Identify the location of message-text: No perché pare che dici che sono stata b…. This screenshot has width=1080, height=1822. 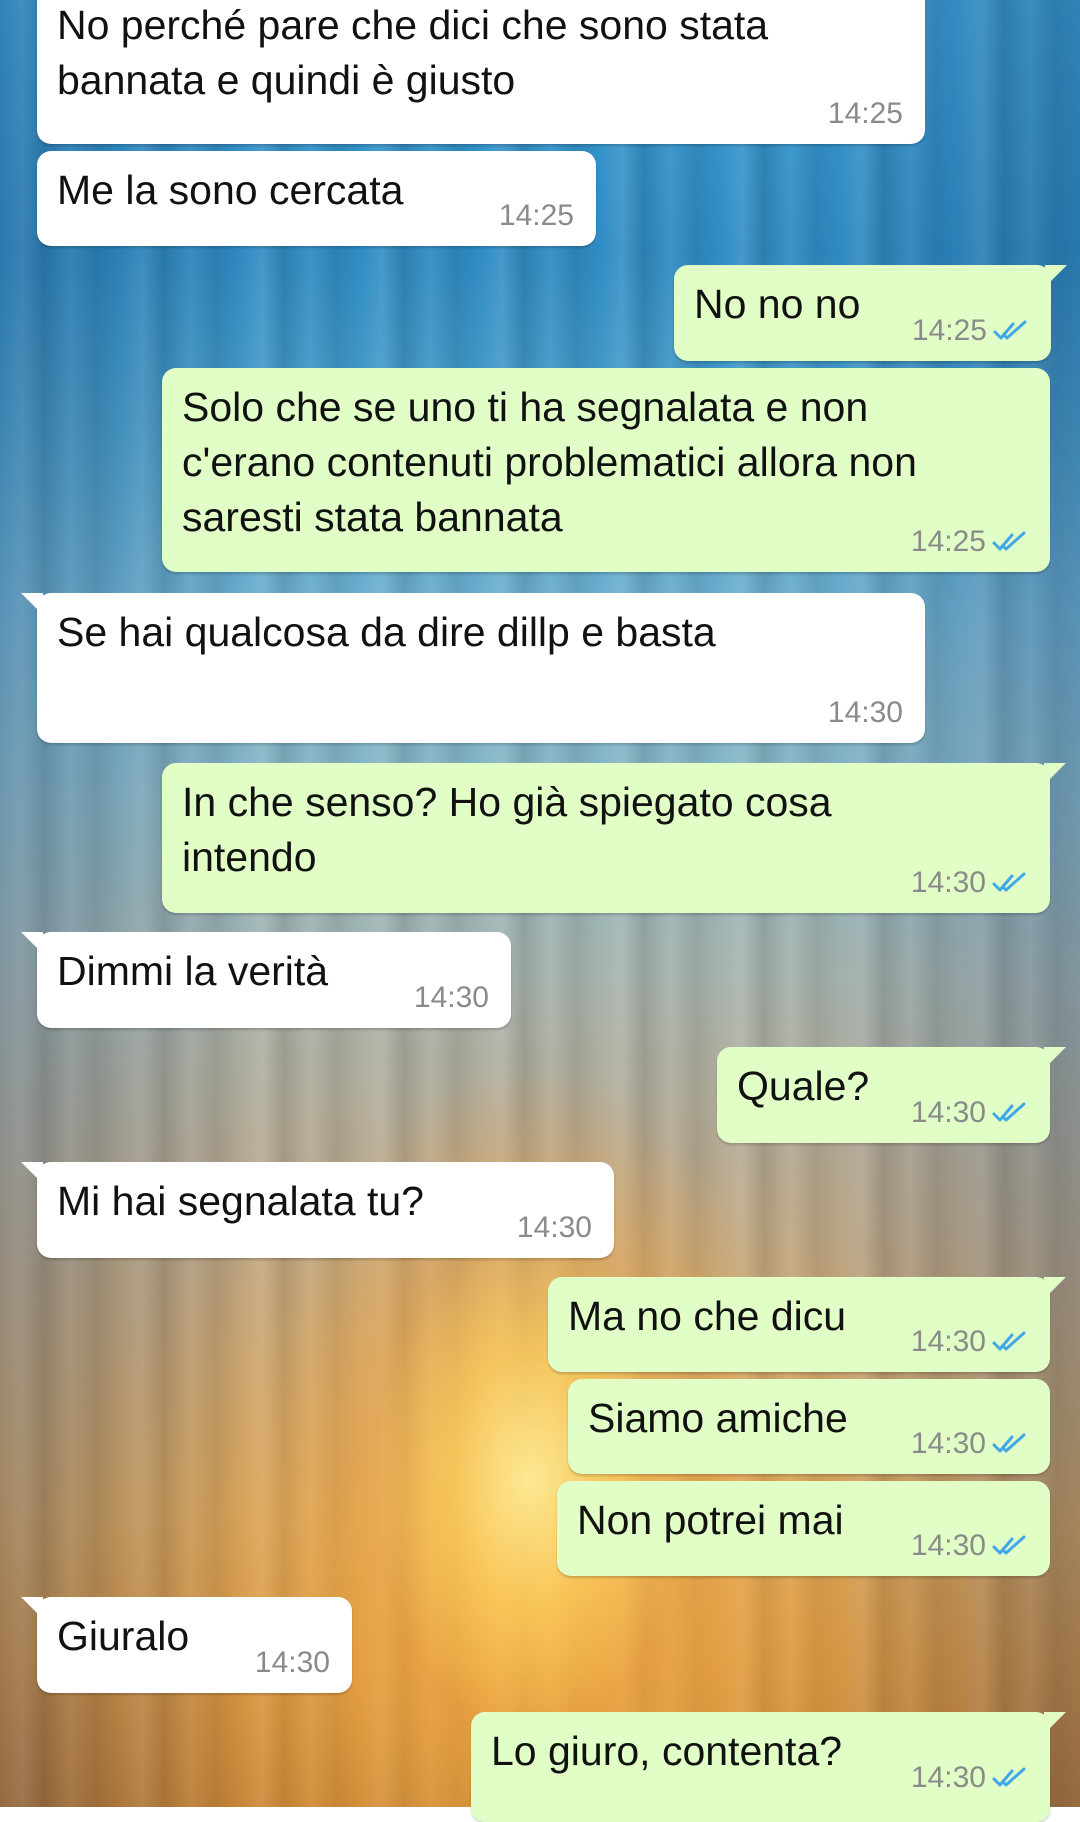
(413, 52).